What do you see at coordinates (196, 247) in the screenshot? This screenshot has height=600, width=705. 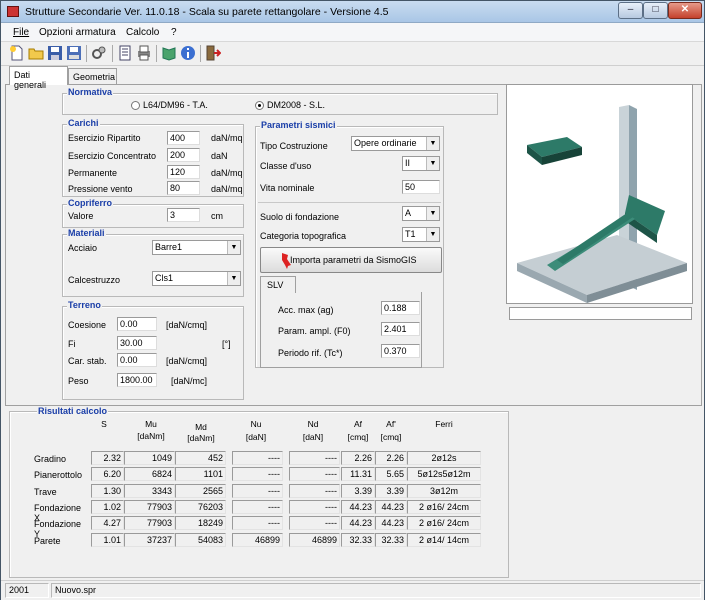 I see `acciaio-select: Barre1 ▼` at bounding box center [196, 247].